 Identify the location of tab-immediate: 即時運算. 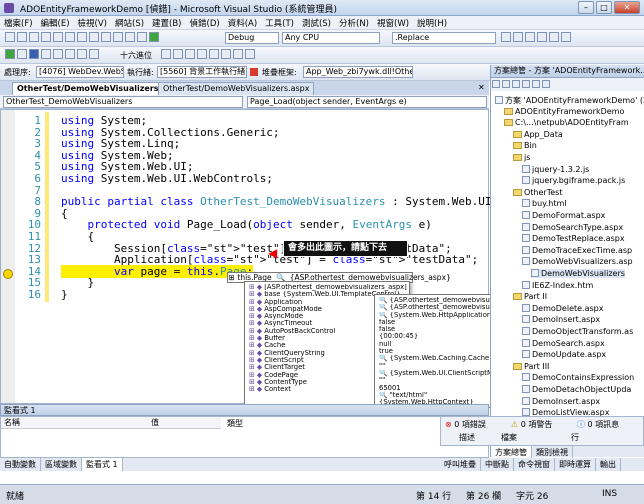
(575, 464).